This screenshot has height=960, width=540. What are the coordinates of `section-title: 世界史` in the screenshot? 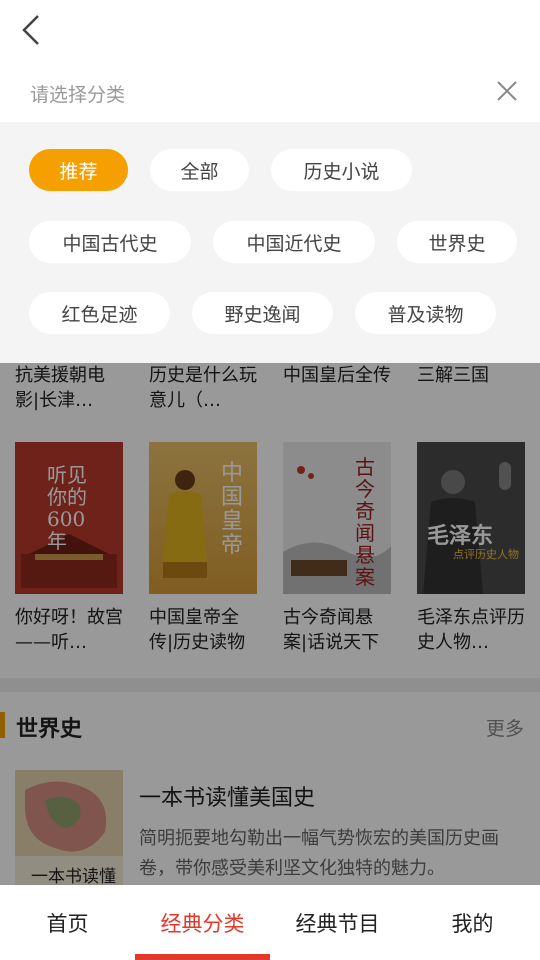 It's located at (49, 729).